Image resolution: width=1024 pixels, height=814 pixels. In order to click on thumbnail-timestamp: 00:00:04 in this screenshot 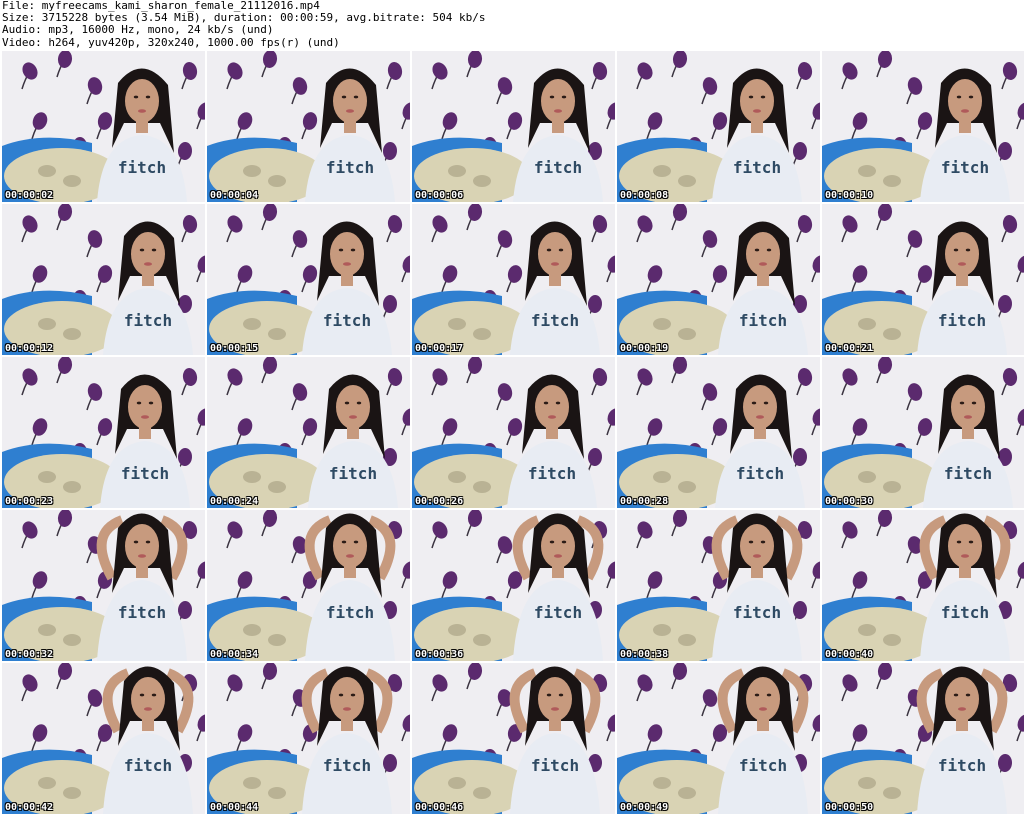, I will do `click(234, 195)`.